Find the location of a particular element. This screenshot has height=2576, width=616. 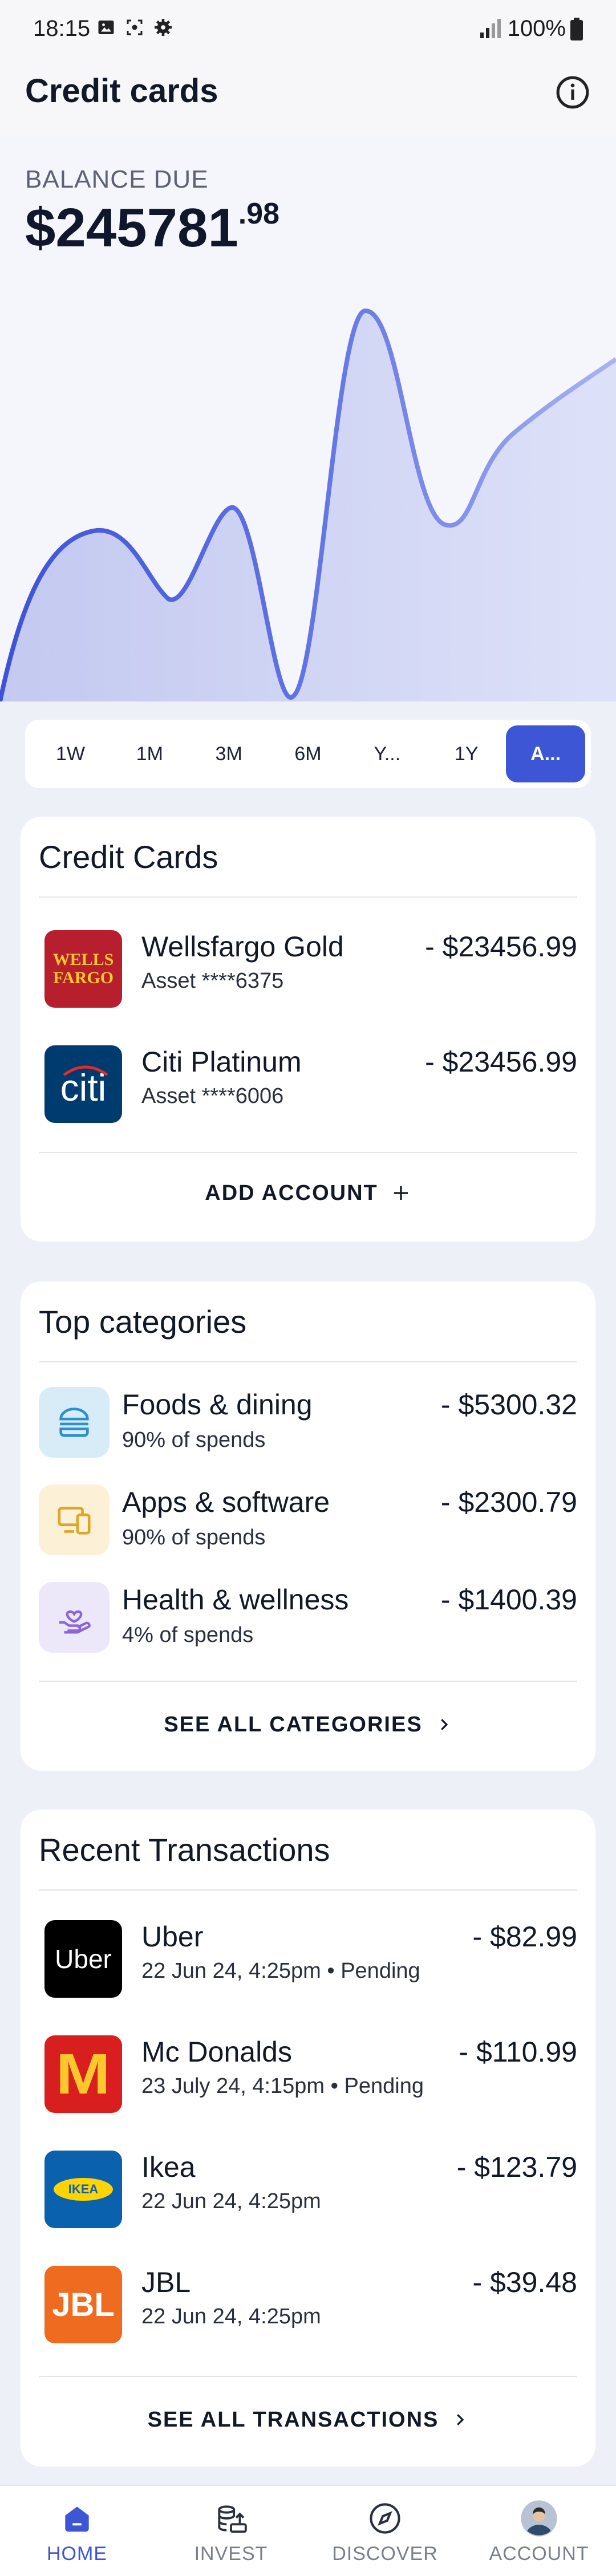

battery-percent: 100% is located at coordinates (537, 29).